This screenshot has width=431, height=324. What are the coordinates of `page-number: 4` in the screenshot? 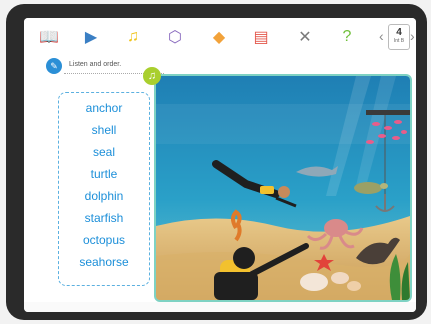 It's located at (399, 32).